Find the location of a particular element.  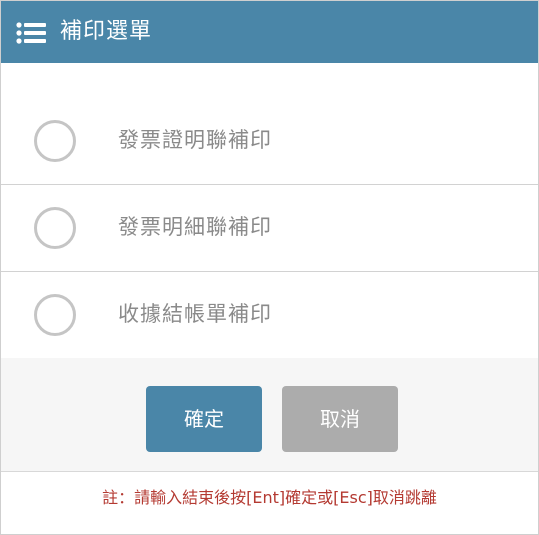

option-label: 發票明細聯補印 is located at coordinates (195, 227).